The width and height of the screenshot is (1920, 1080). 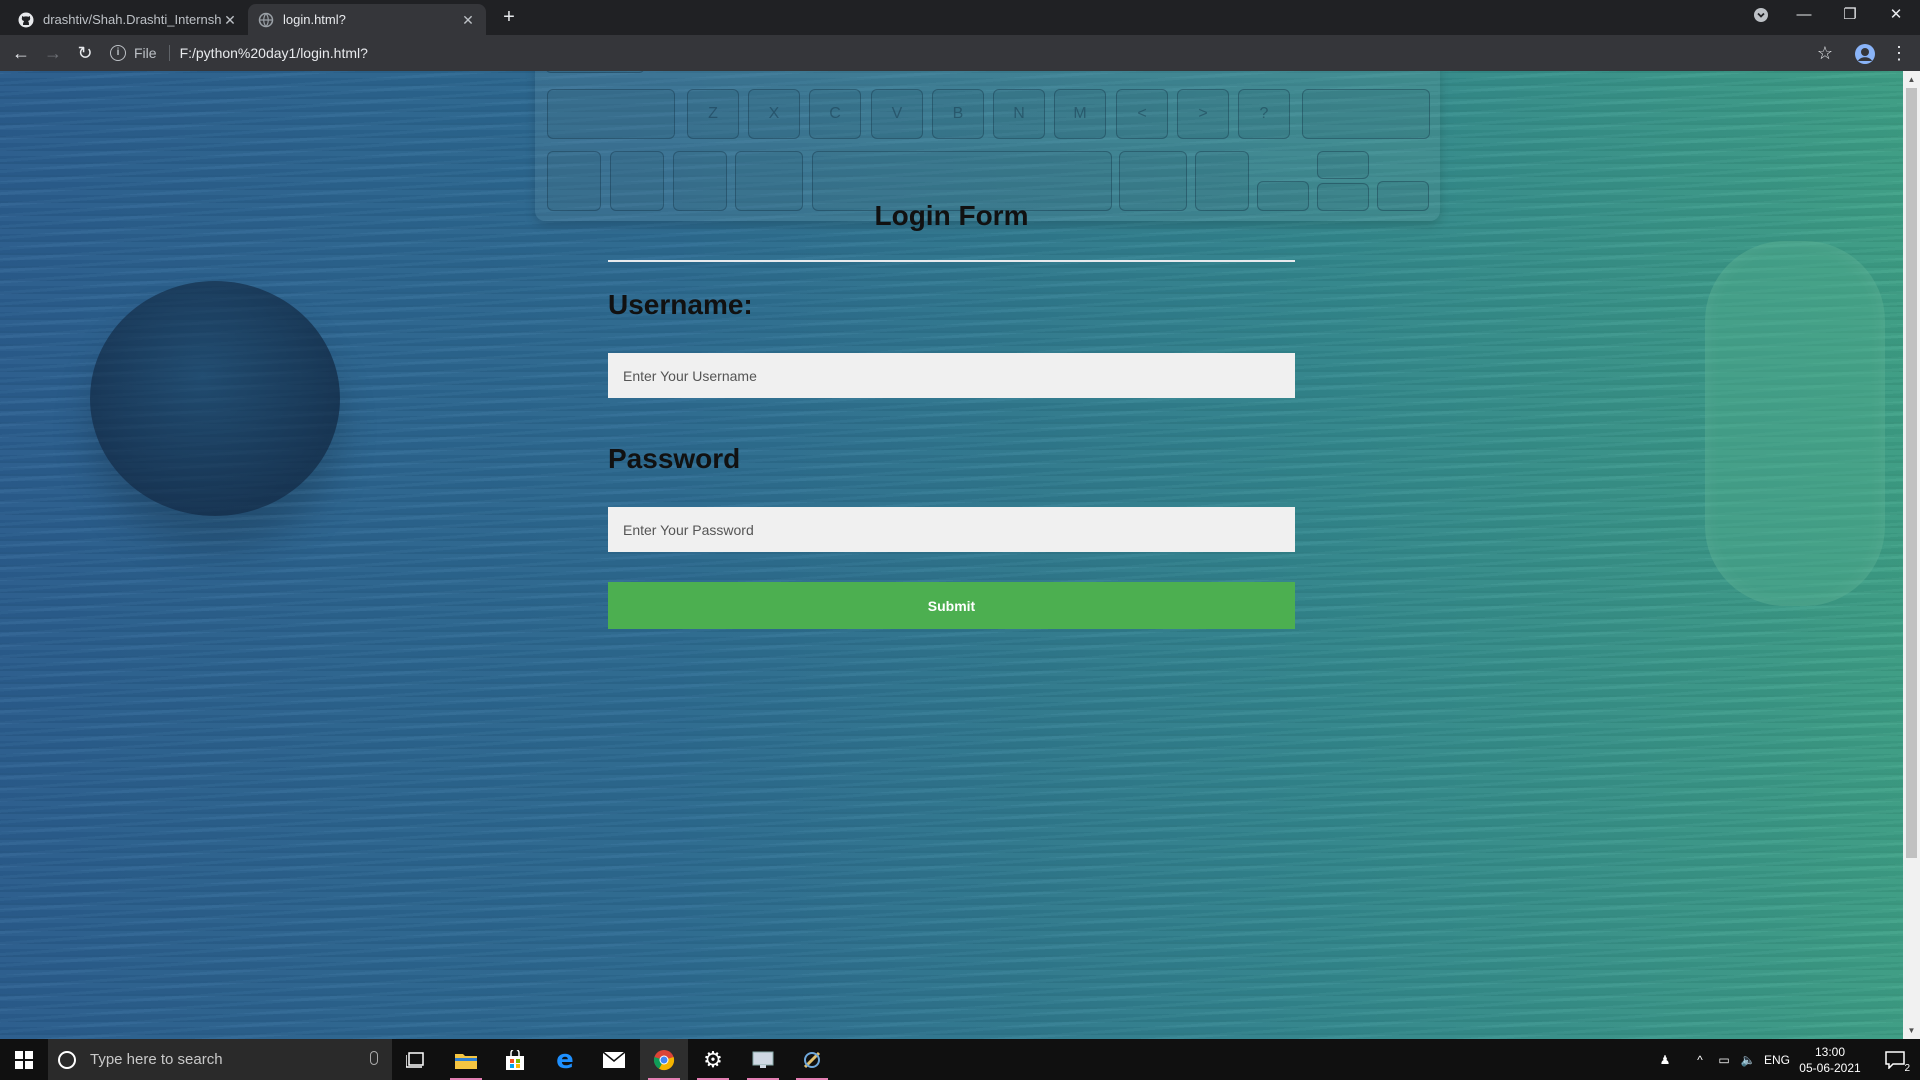 I want to click on cortana-circle-icon, so click(x=67, y=1059).